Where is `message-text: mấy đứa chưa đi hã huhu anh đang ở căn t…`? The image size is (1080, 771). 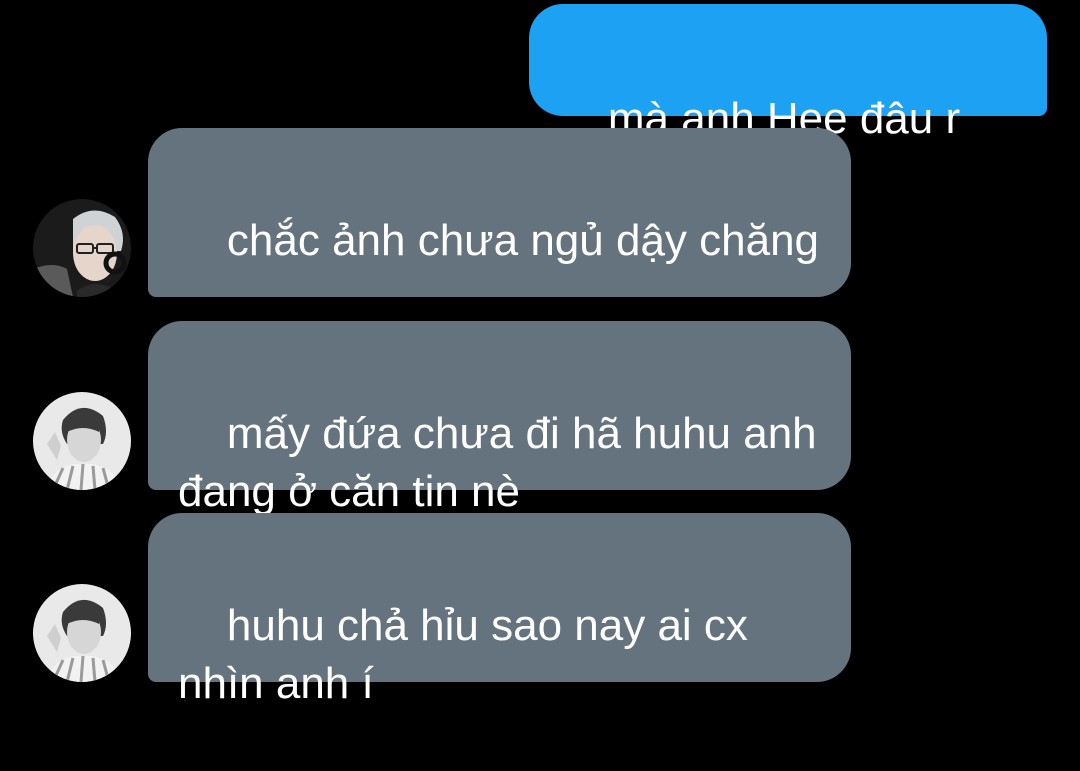
message-text: mấy đứa chưa đi hã huhu anh đang ở căn t… is located at coordinates (497, 462).